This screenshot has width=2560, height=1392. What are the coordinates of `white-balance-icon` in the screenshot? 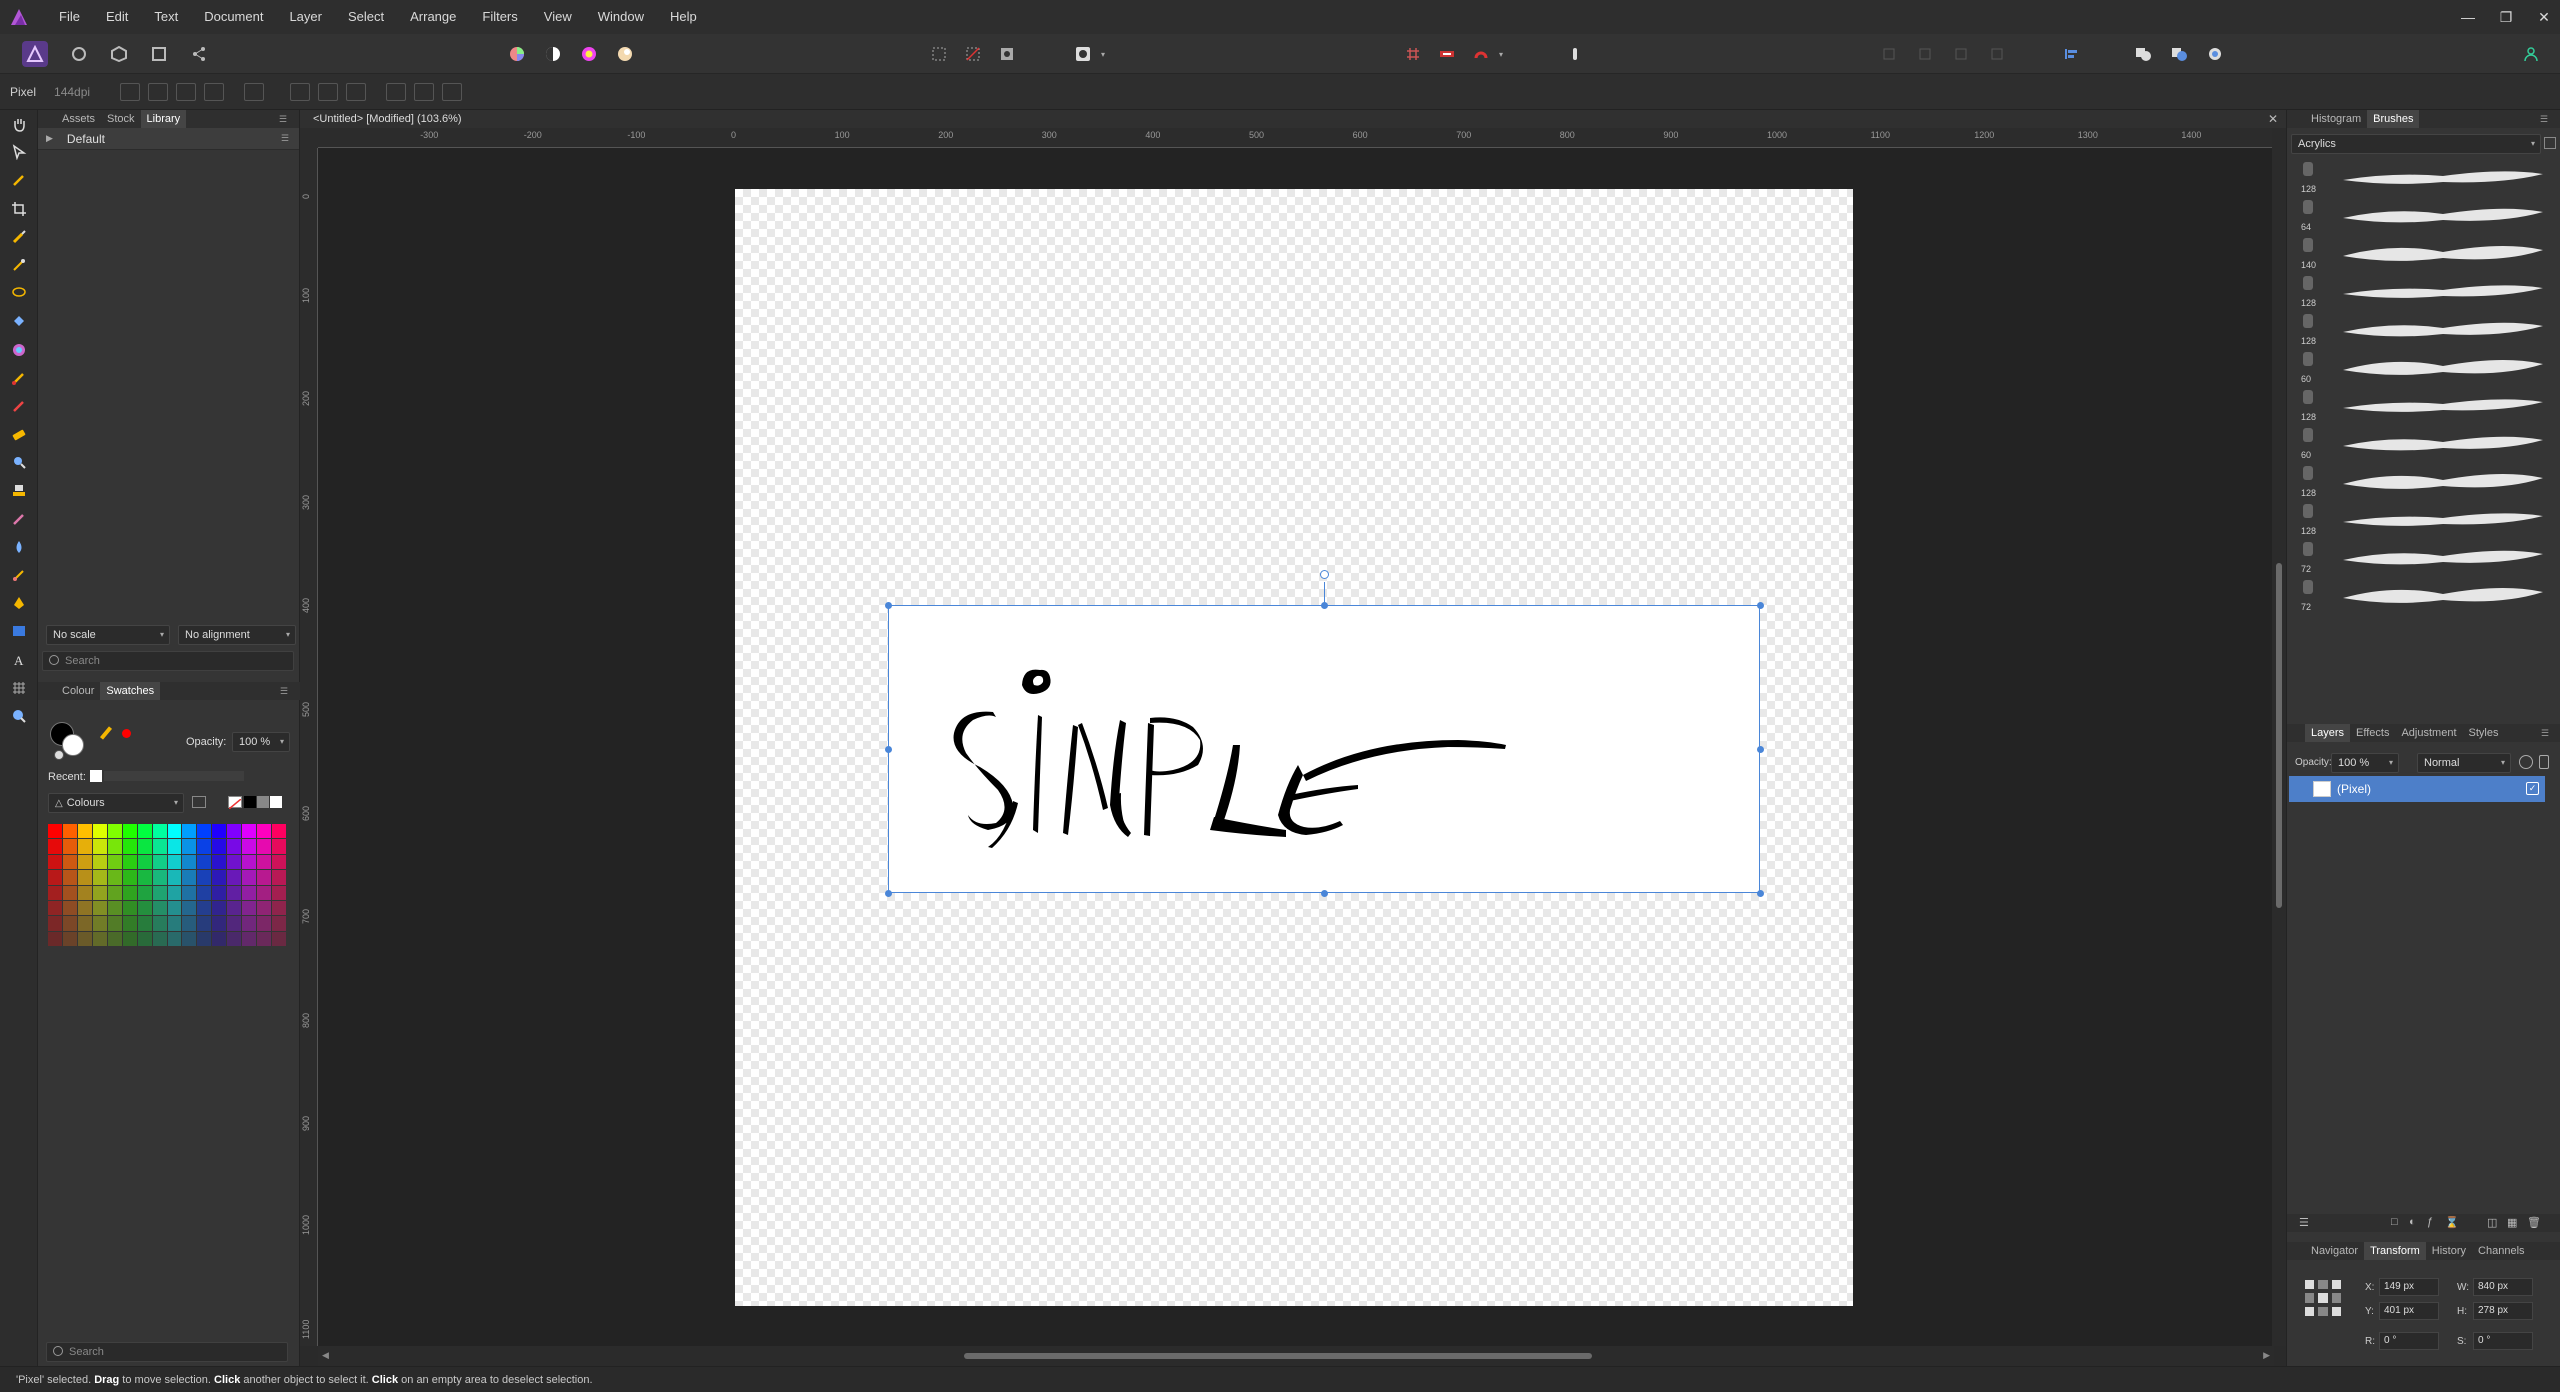 It's located at (625, 54).